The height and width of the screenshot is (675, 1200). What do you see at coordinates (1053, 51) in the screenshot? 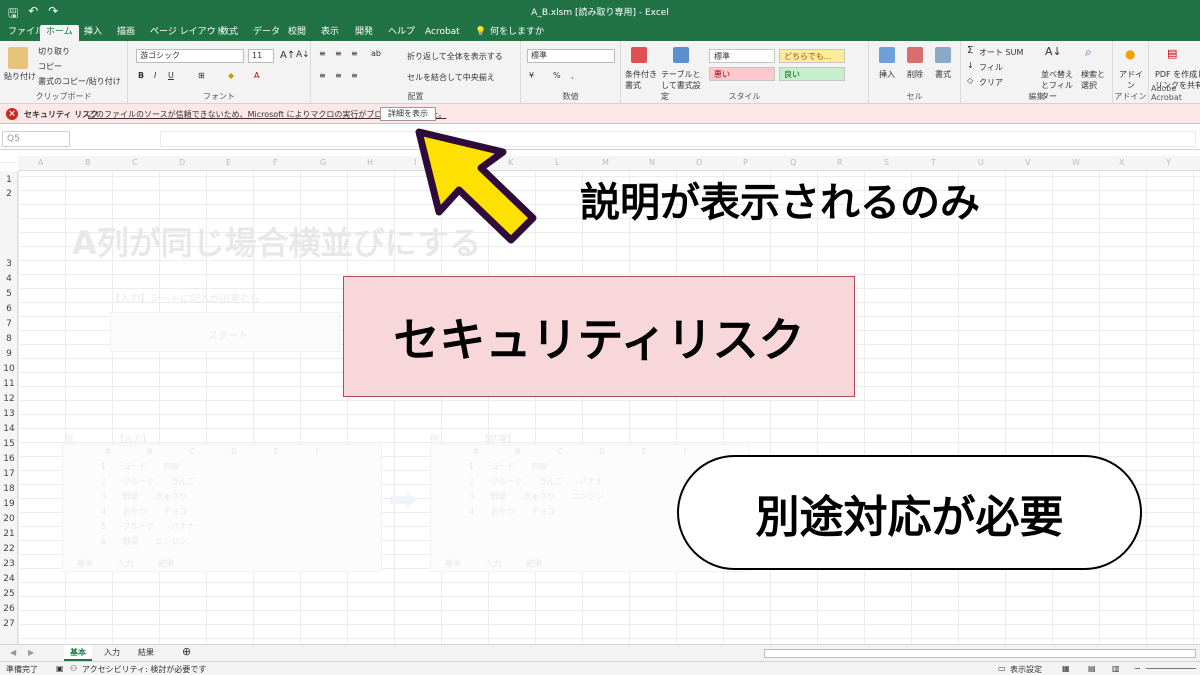
I see `sort-icon: A↓` at bounding box center [1053, 51].